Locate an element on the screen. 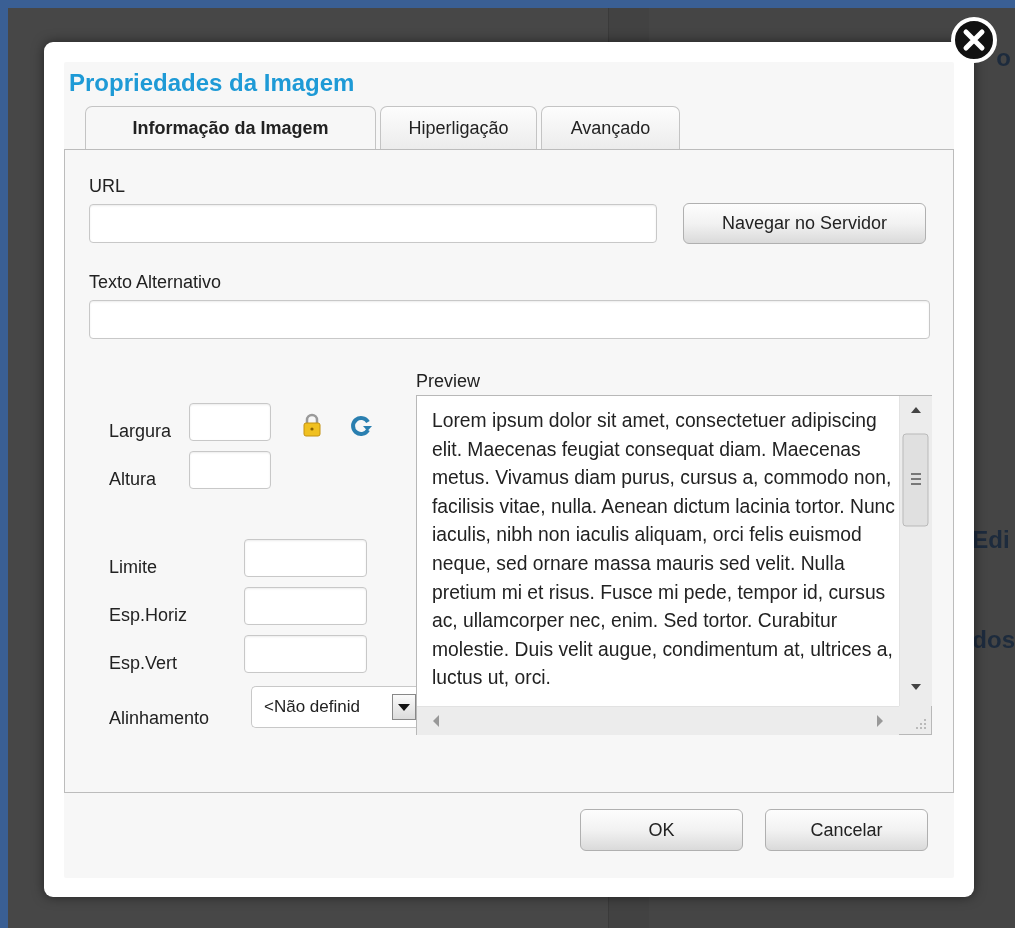  alignment-dropdown: <Não definid is located at coordinates (333, 707).